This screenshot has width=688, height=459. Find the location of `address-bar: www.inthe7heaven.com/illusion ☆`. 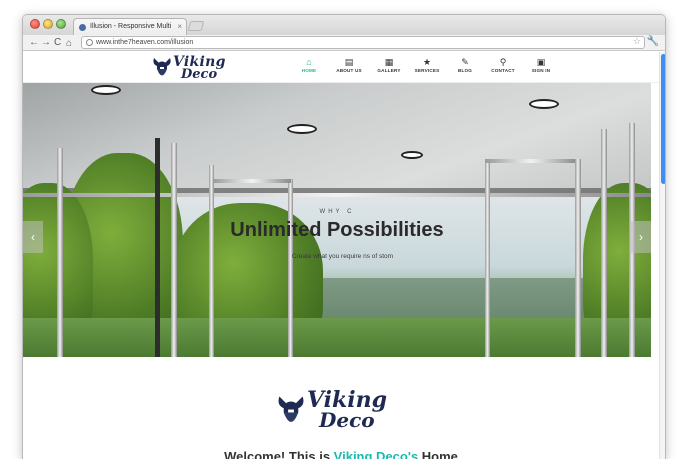

address-bar: www.inthe7heaven.com/illusion ☆ is located at coordinates (363, 42).